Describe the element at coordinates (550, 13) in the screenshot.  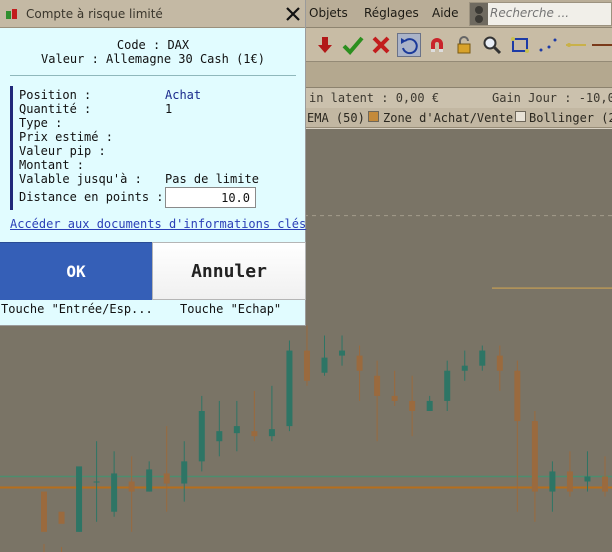
I see `search-input` at that location.